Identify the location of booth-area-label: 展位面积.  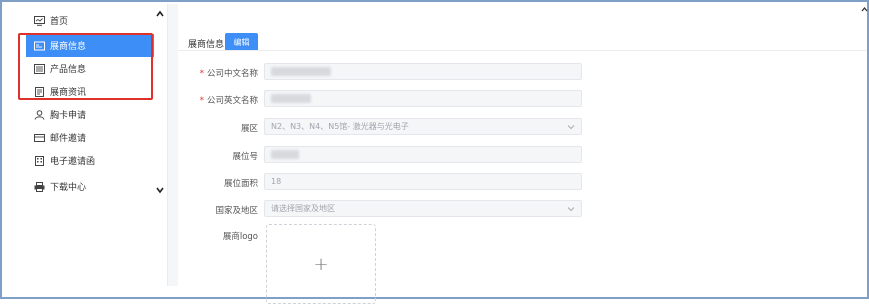
(240, 184).